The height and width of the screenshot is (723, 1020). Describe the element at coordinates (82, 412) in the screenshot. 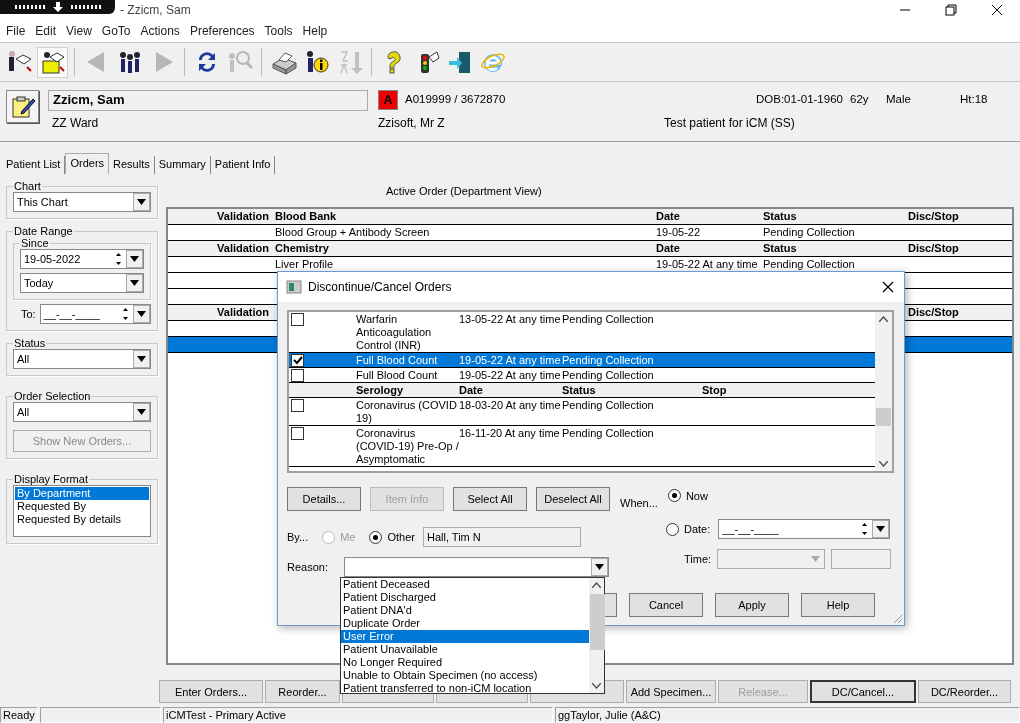

I see `order-selection-dropdown: All` at that location.